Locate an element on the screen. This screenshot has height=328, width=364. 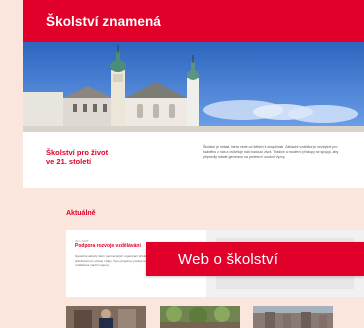
intro-heading: Školství pro život ve 21. století is located at coordinates (77, 157).